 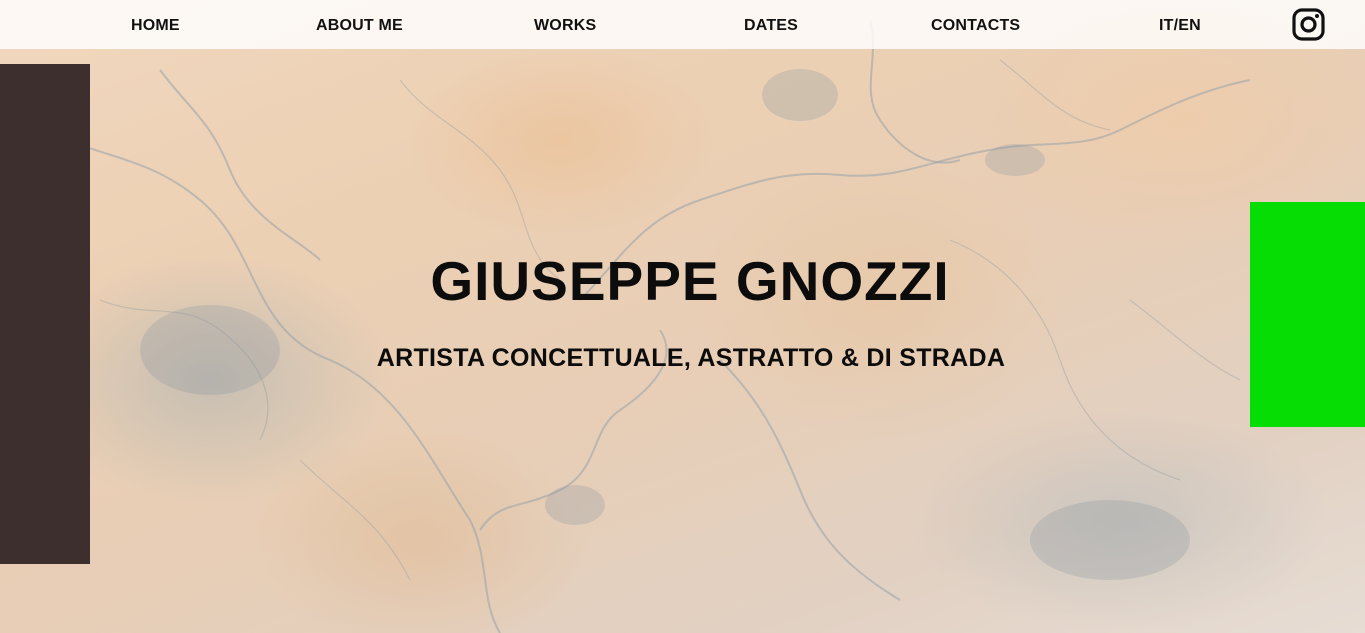 I want to click on nav-works: WORKS, so click(x=565, y=26).